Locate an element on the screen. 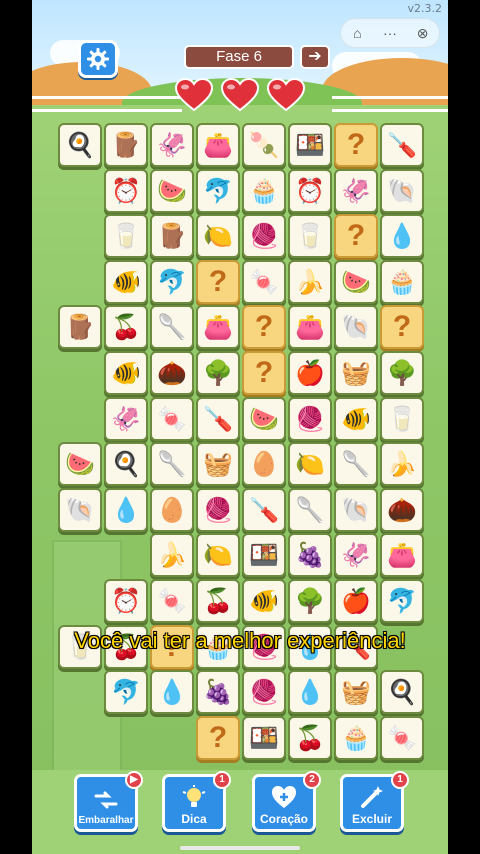  cup-icon: 🥛 is located at coordinates (126, 236).